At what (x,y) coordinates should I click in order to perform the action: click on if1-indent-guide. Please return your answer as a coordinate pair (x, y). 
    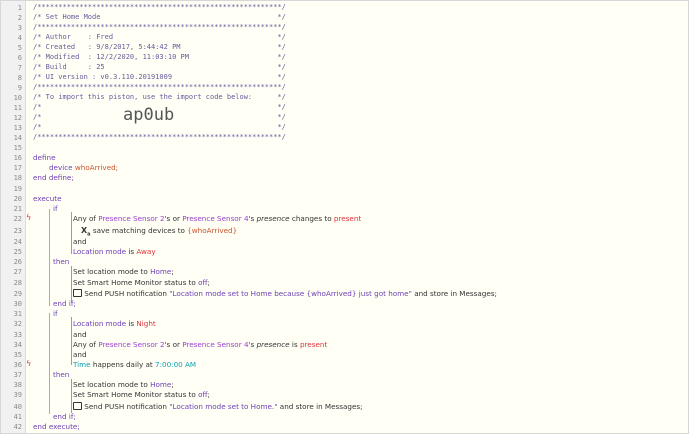
    Looking at the image, I should click on (49, 257).